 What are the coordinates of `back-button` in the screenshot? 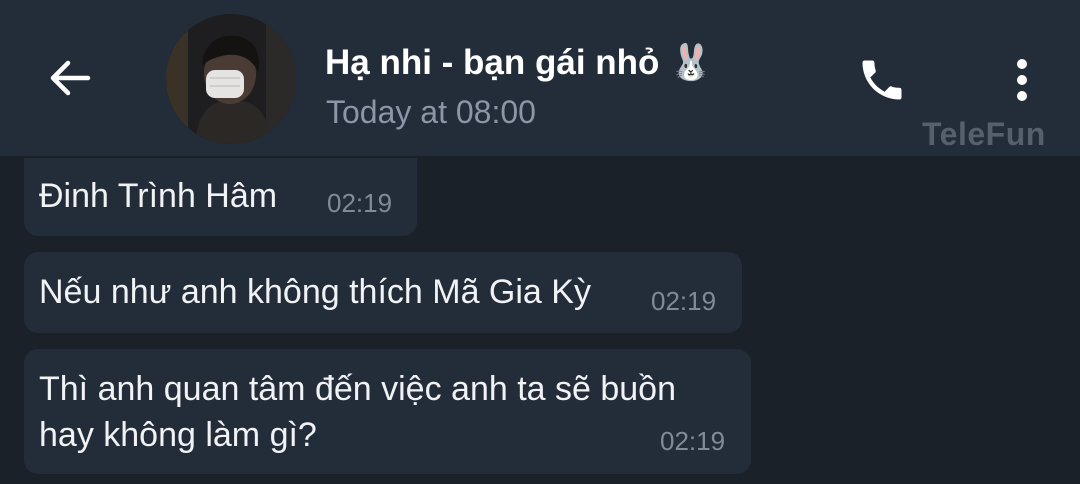 It's located at (70, 78).